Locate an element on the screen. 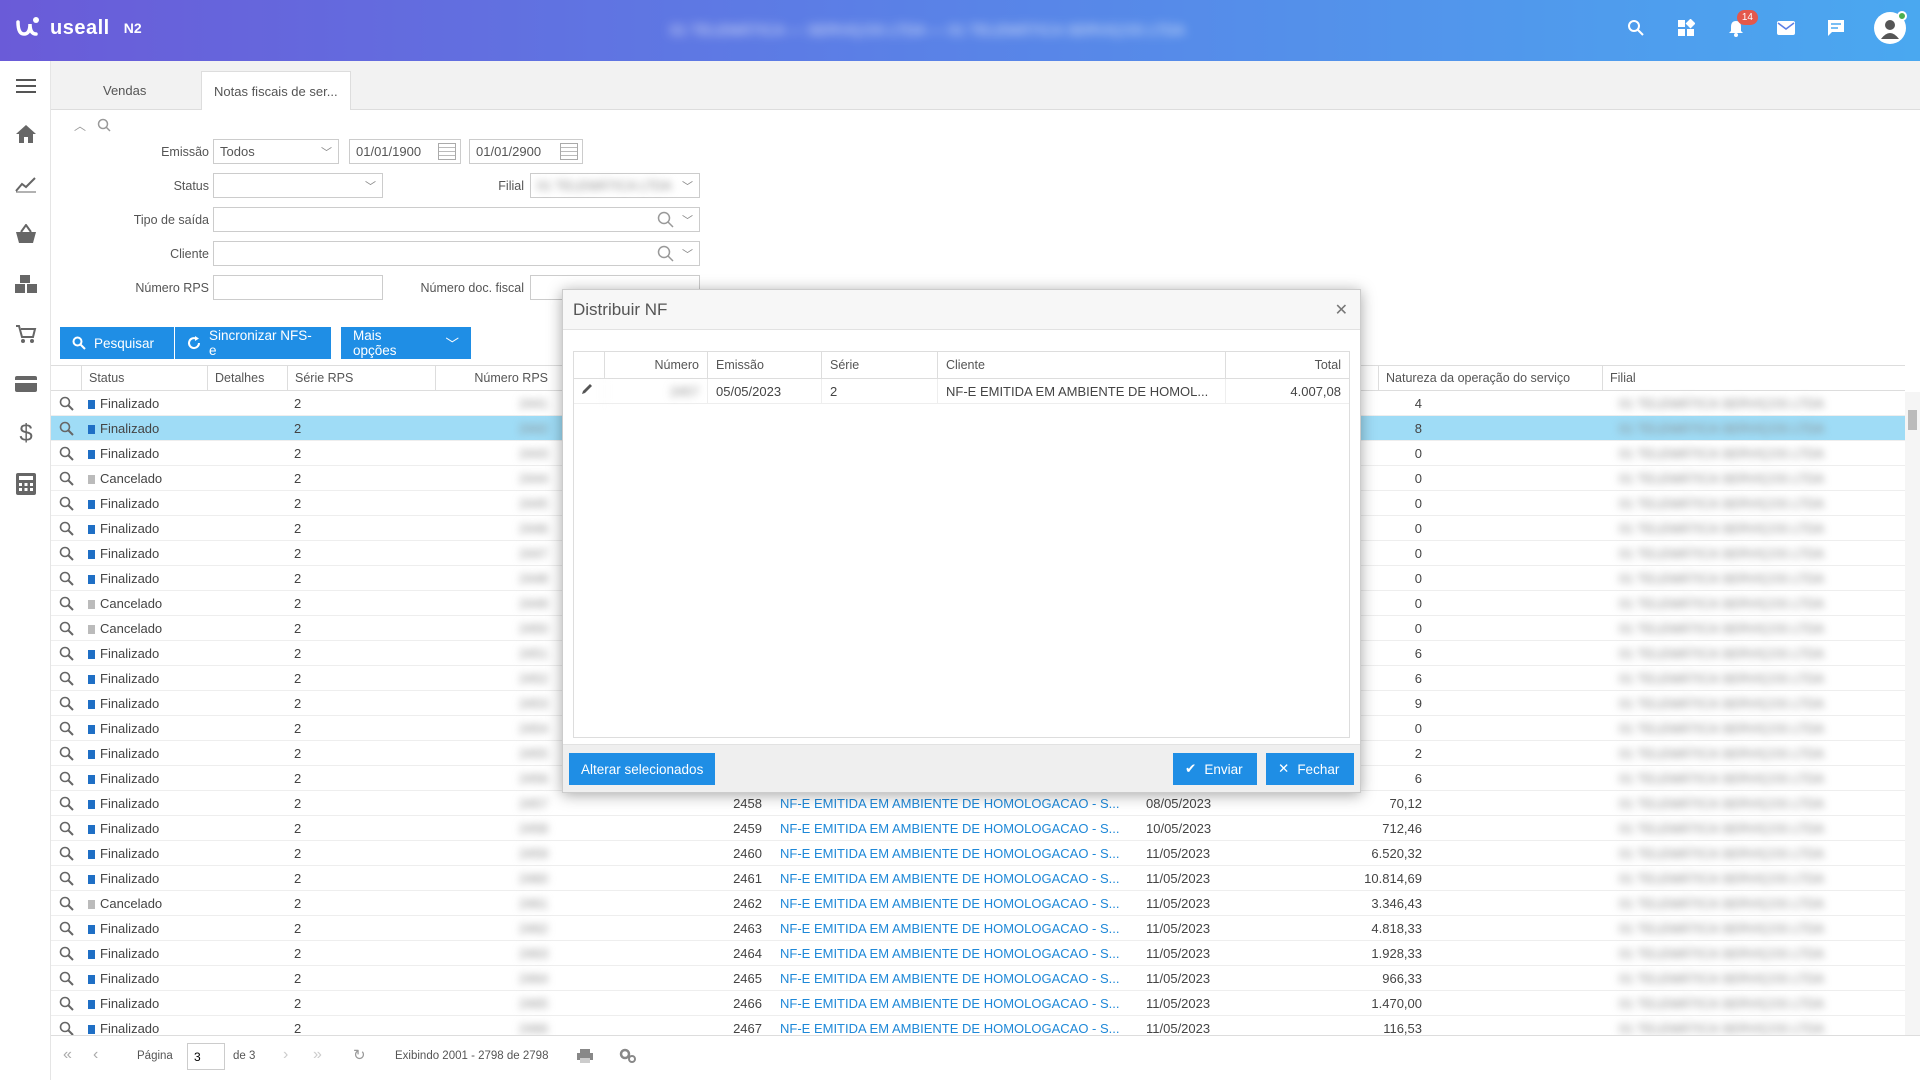 The height and width of the screenshot is (1080, 1920). dialog-col-edit-header is located at coordinates (589, 365).